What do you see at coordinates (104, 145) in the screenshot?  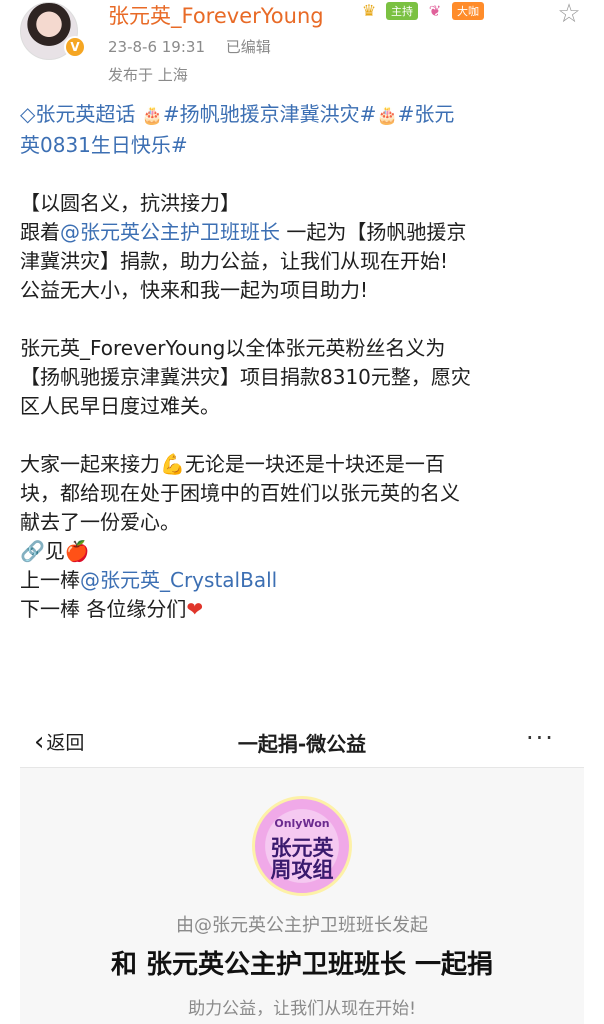 I see `topic-link-birthday-cont: 英0831生日快乐#` at bounding box center [104, 145].